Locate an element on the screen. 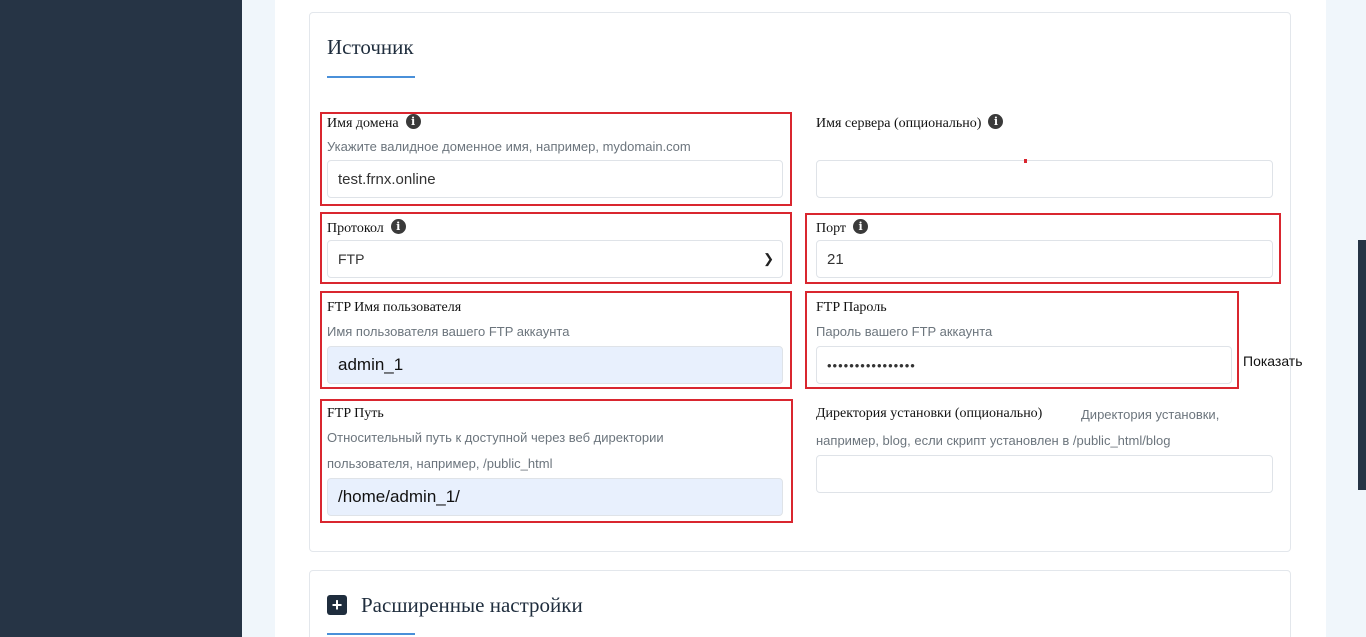  source-section-title: Источник is located at coordinates (370, 47).